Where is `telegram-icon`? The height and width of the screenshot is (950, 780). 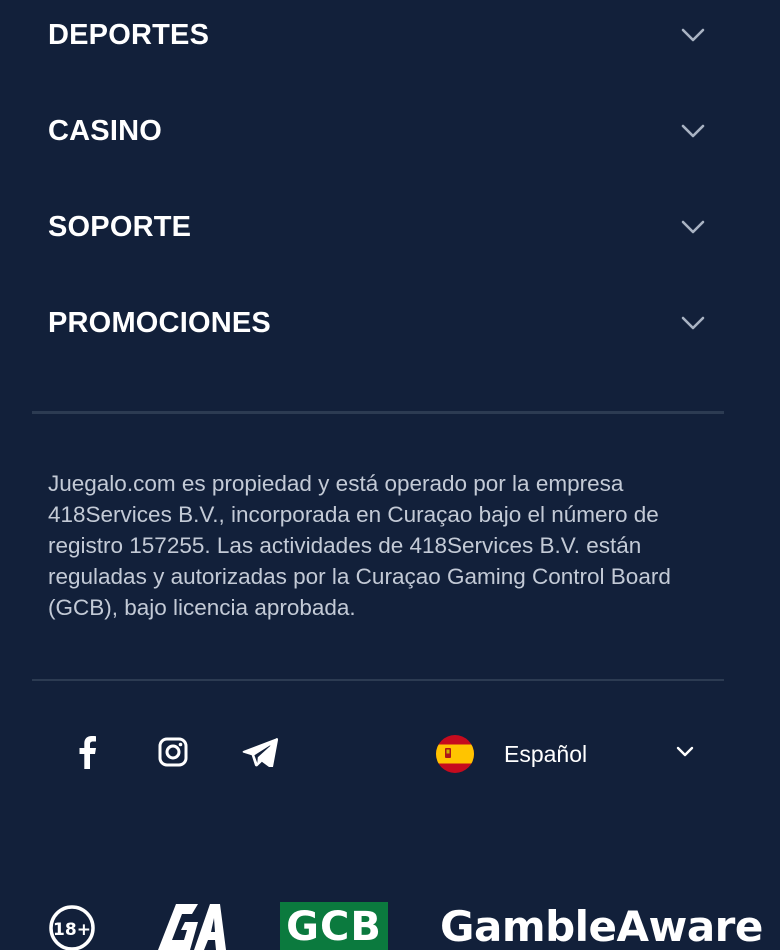
telegram-icon is located at coordinates (260, 754).